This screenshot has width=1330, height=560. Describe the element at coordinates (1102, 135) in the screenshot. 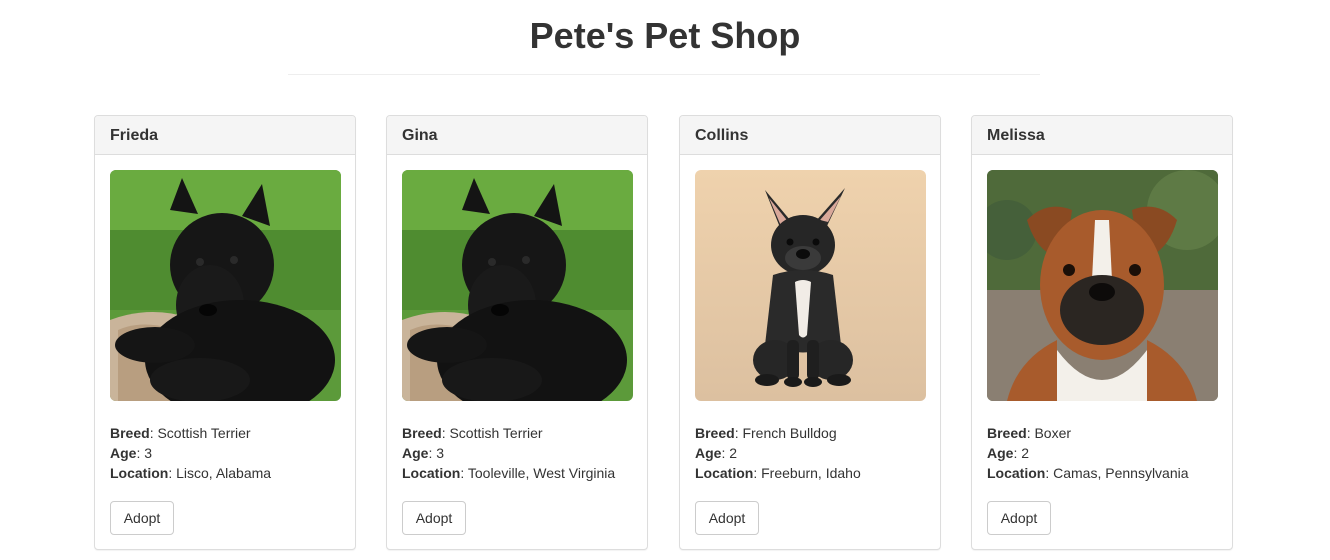

I see `pet-name: Melissa` at that location.